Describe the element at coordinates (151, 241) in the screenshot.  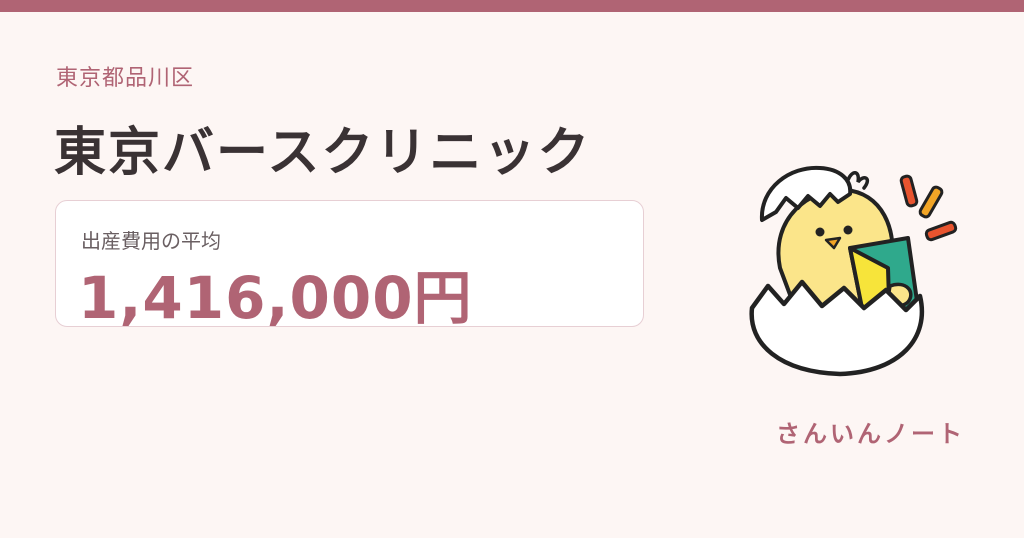
I see `average-cost-label: 出産費用の平均` at that location.